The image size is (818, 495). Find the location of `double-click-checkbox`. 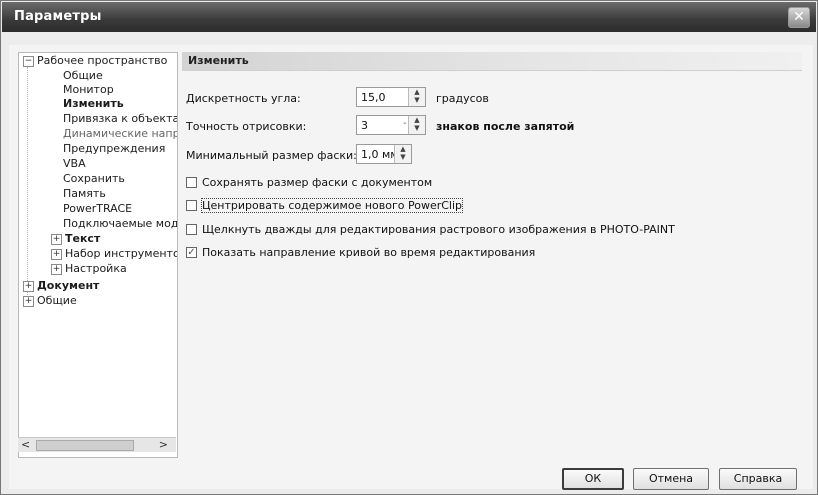

double-click-checkbox is located at coordinates (191, 229).